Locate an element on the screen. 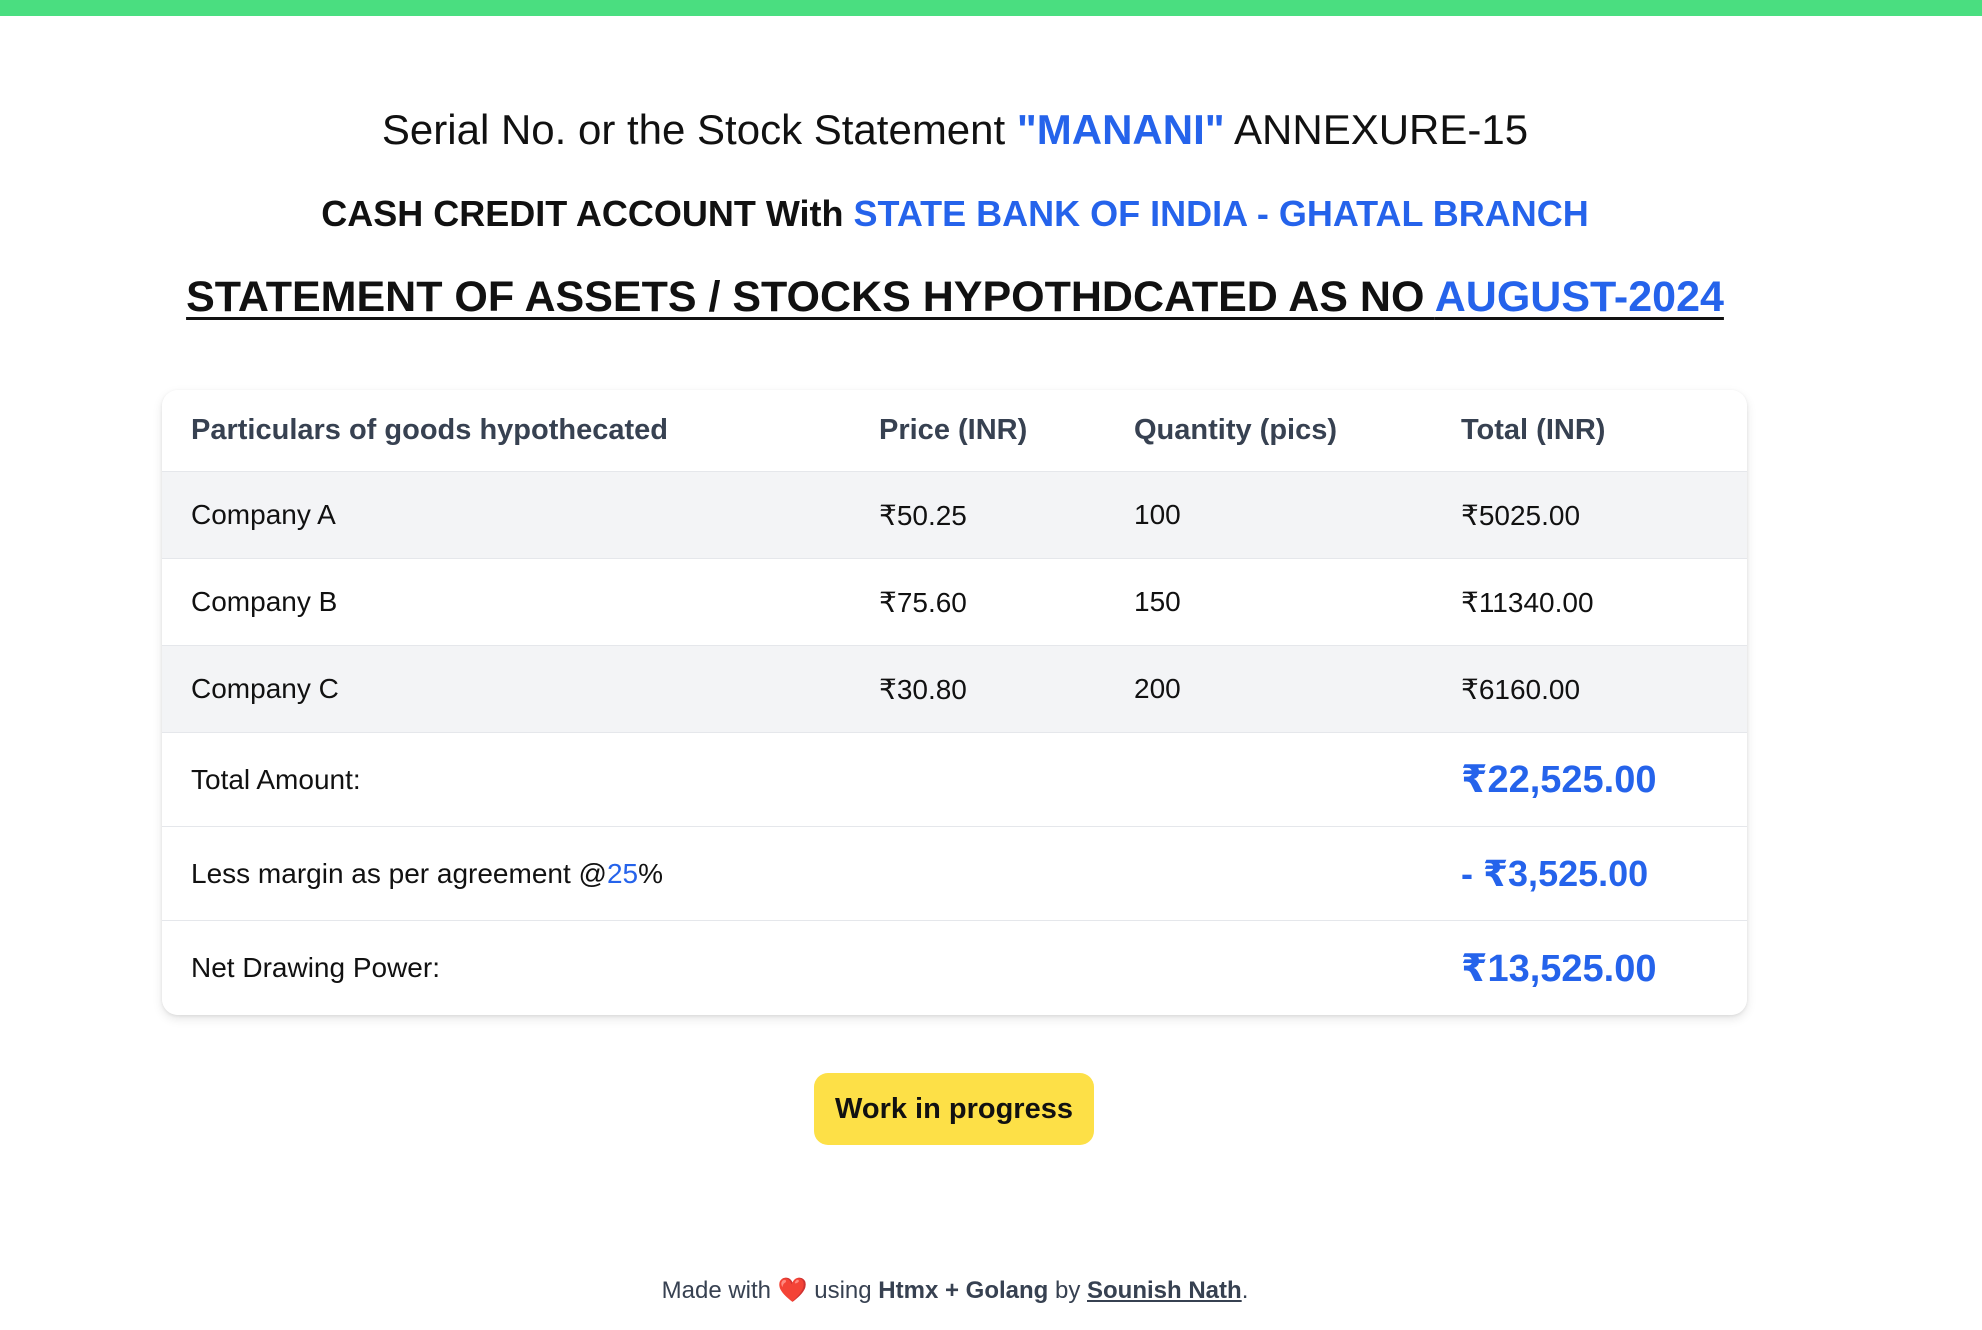 The height and width of the screenshot is (1330, 1982). statement-period: AUGUST-2024 is located at coordinates (1579, 297).